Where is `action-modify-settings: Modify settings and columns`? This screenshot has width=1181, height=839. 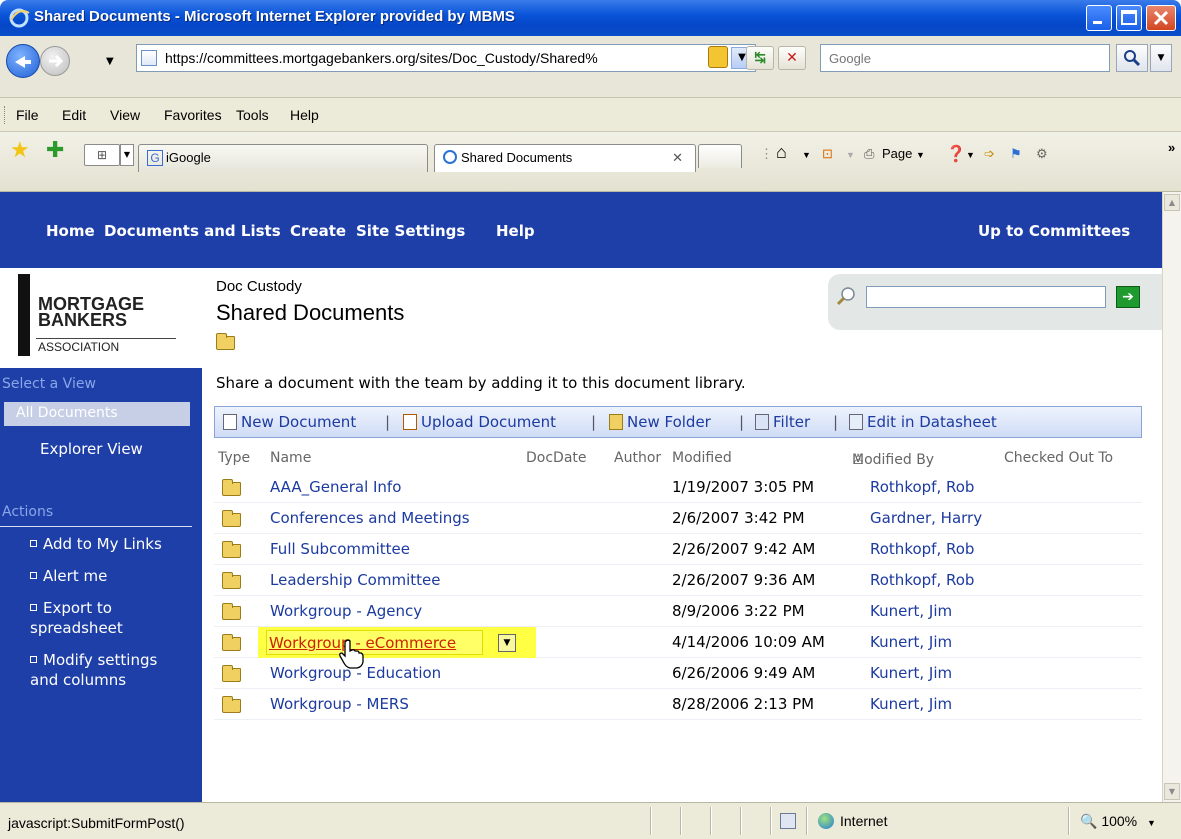 action-modify-settings: Modify settings and columns is located at coordinates (93, 670).